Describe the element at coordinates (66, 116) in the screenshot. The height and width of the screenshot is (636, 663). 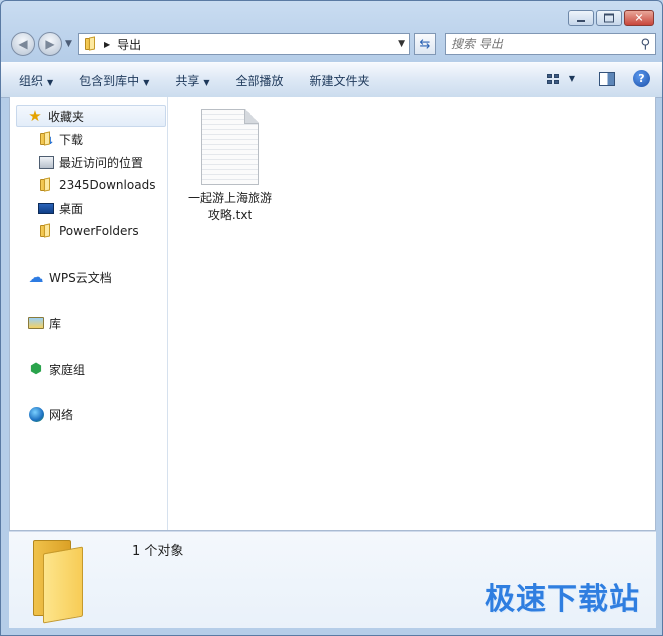
I see `sidebar-item-label: 收藏夹` at that location.